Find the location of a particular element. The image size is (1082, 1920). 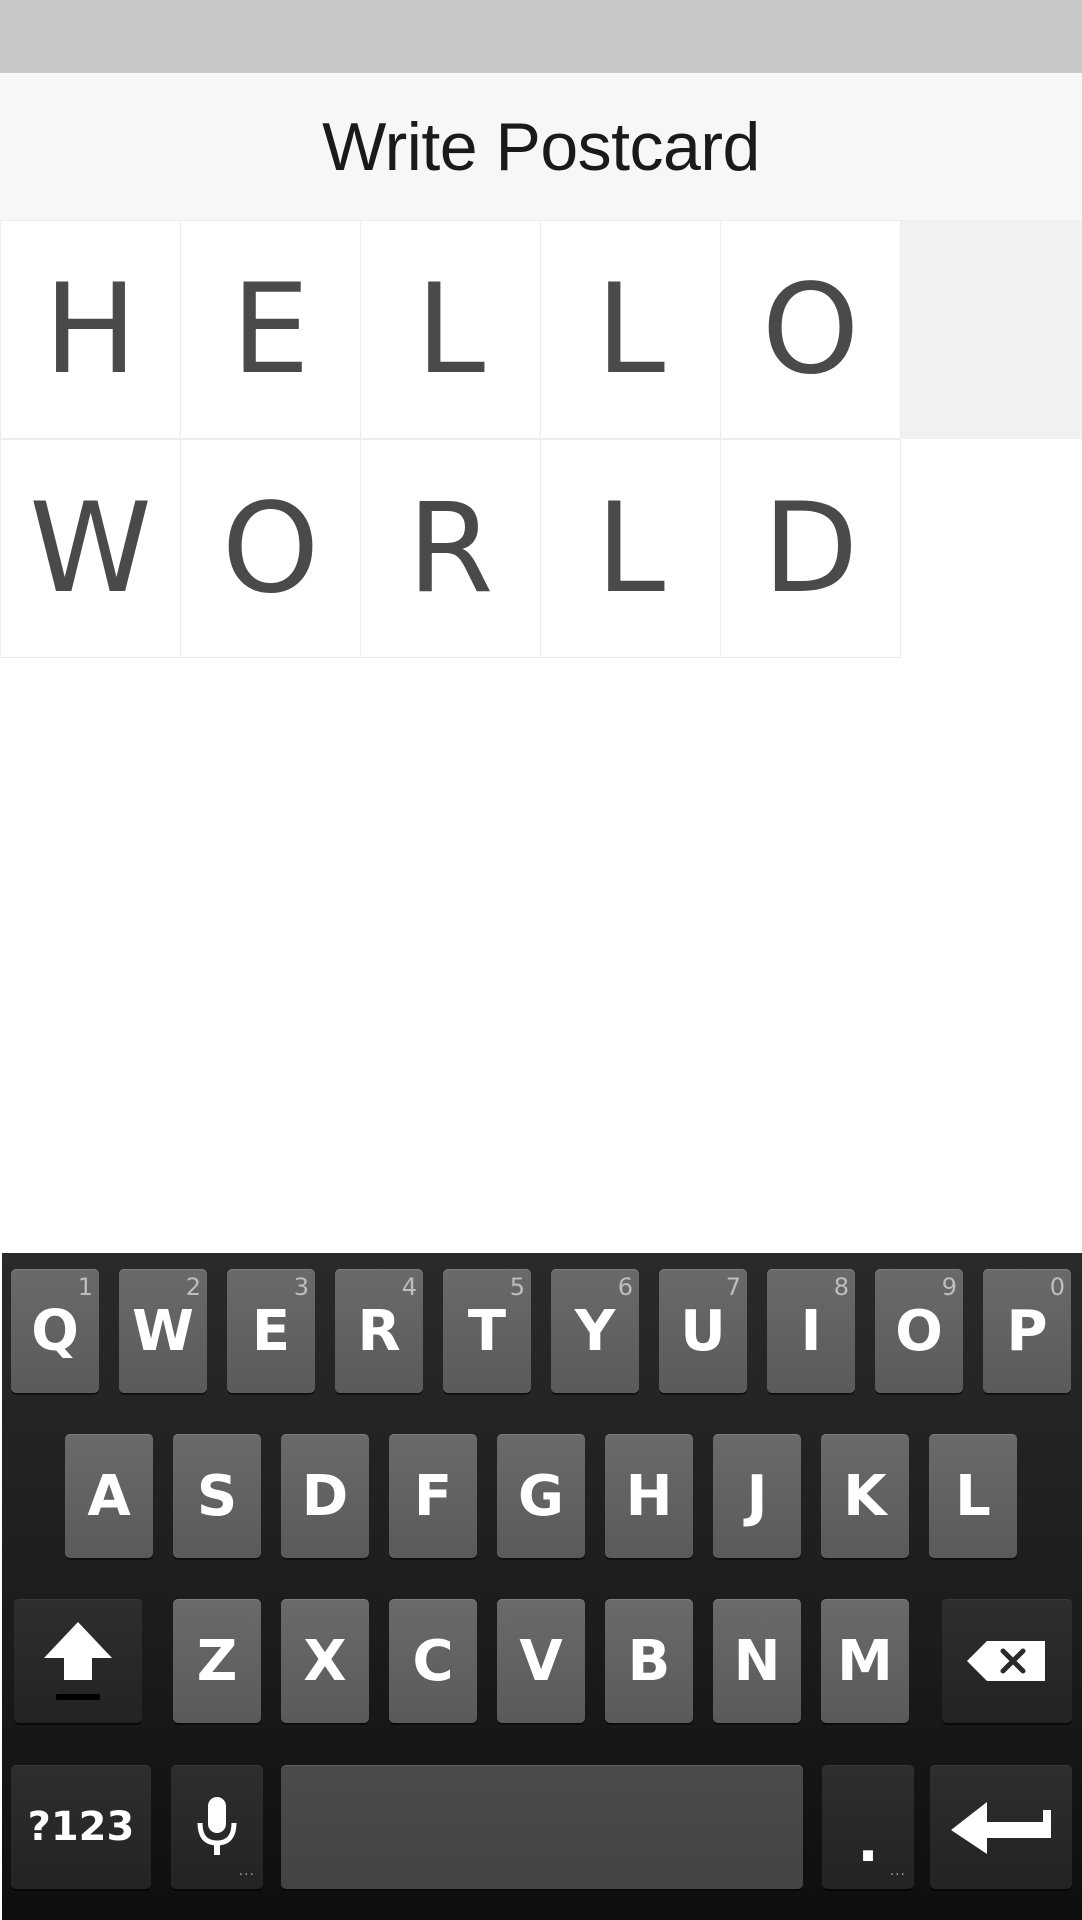

key-b: B is located at coordinates (649, 1661).